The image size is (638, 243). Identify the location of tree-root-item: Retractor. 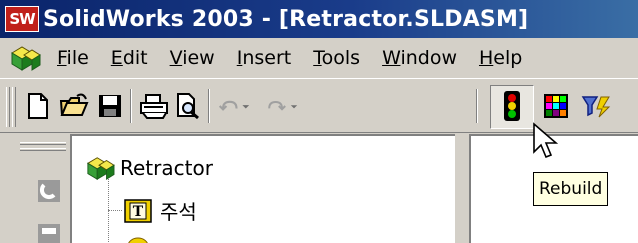
(148, 168).